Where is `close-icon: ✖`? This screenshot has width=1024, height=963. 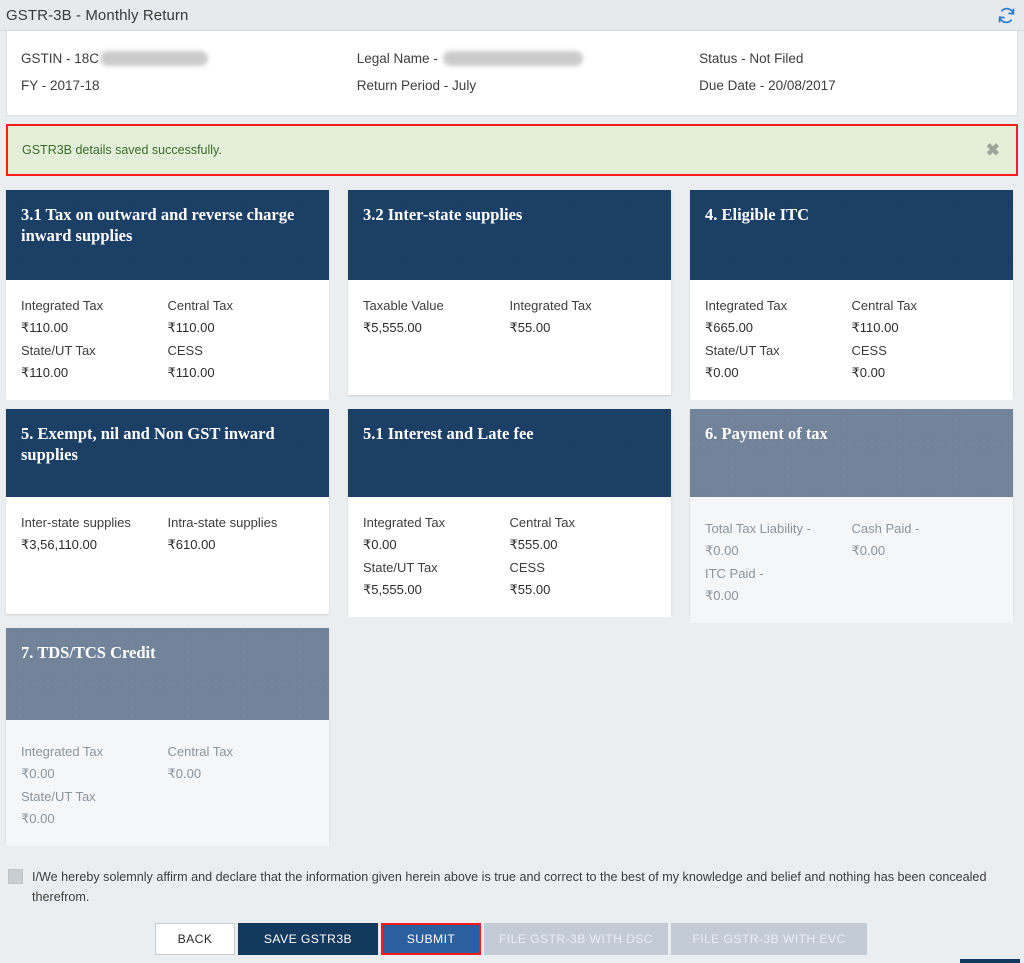 close-icon: ✖ is located at coordinates (993, 150).